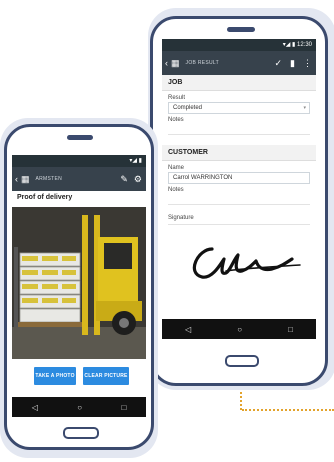  Describe the element at coordinates (246, 263) in the screenshot. I see `signature-drawing` at that location.